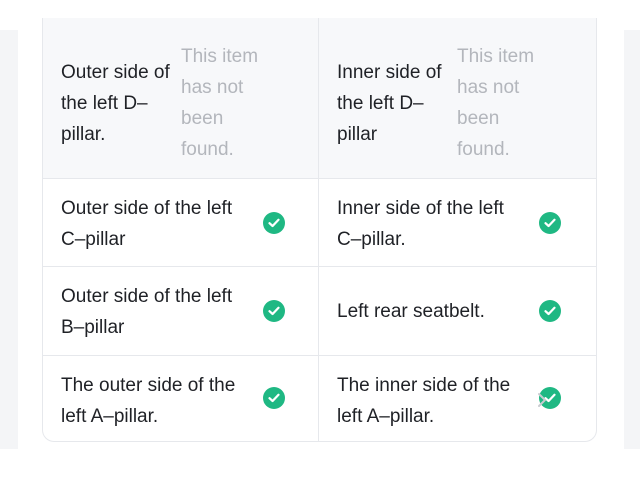 The height and width of the screenshot is (480, 640). I want to click on right-gutter, so click(632, 239).